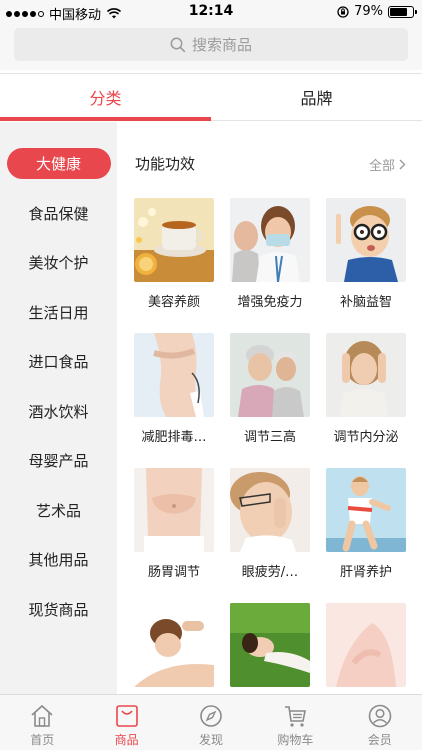  What do you see at coordinates (126, 716) in the screenshot?
I see `bag-icon` at bounding box center [126, 716].